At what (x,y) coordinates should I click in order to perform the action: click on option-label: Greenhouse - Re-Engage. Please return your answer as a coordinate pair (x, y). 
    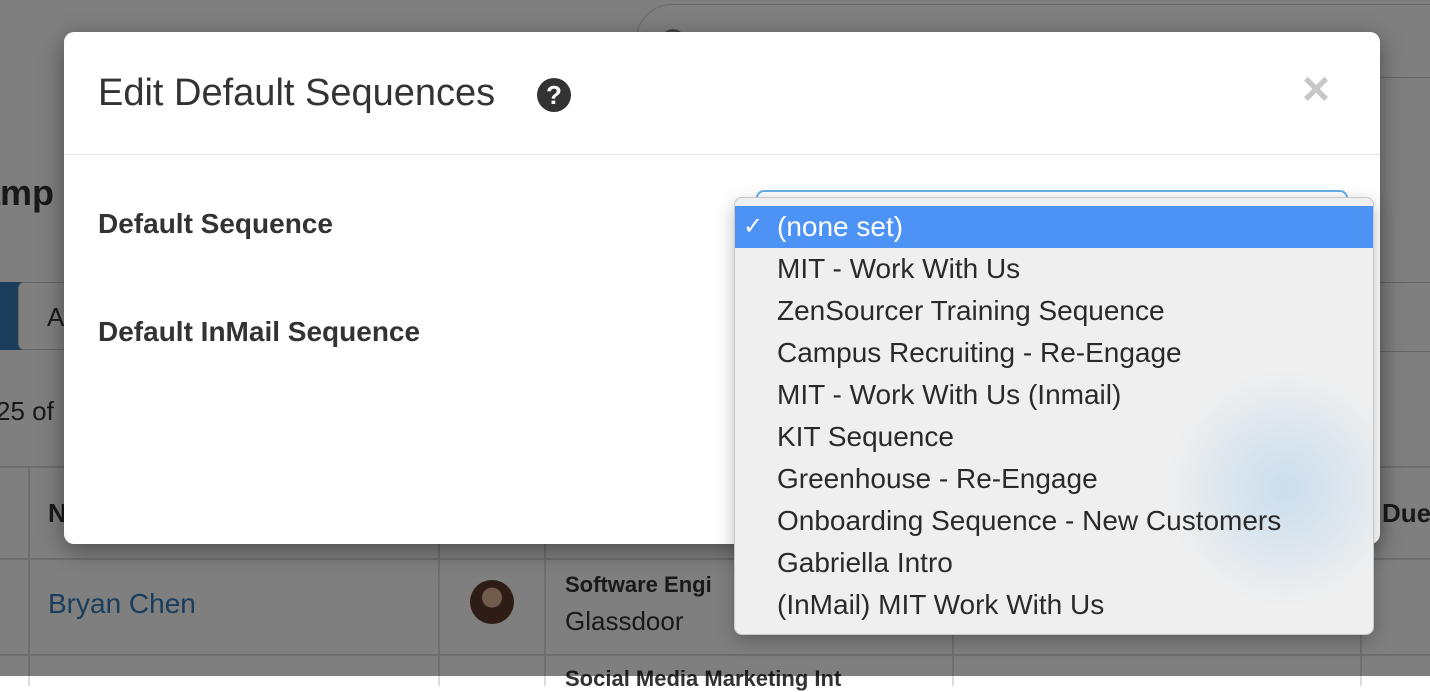
    Looking at the image, I should click on (937, 478).